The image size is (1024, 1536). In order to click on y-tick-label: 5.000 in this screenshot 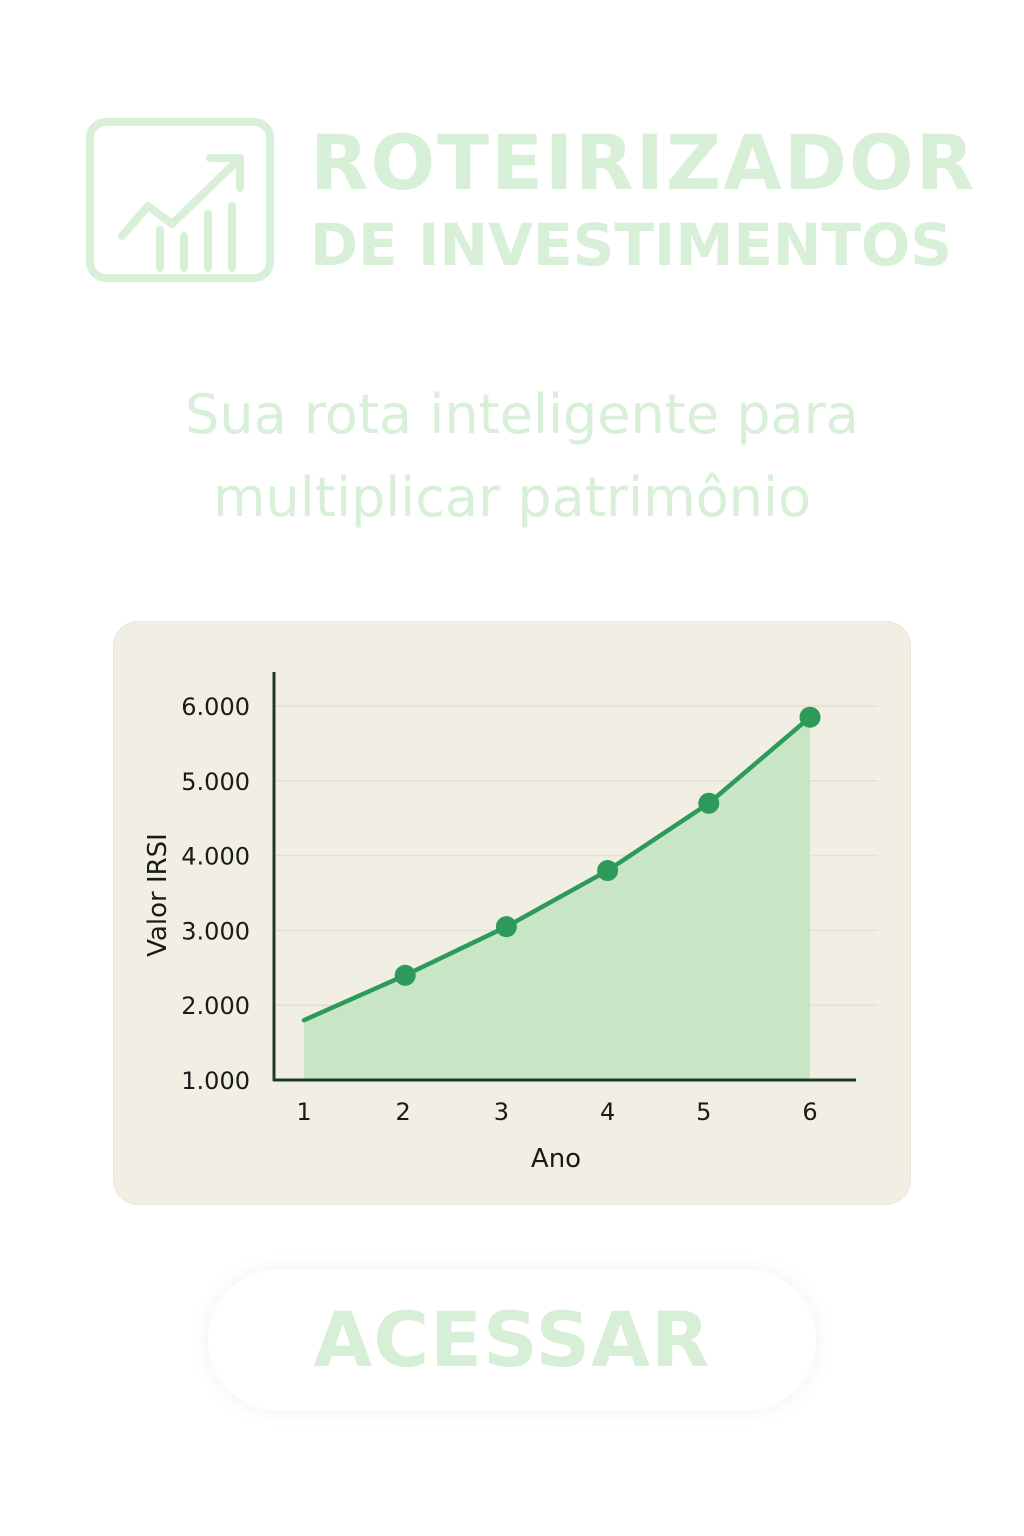, I will do `click(215, 782)`.